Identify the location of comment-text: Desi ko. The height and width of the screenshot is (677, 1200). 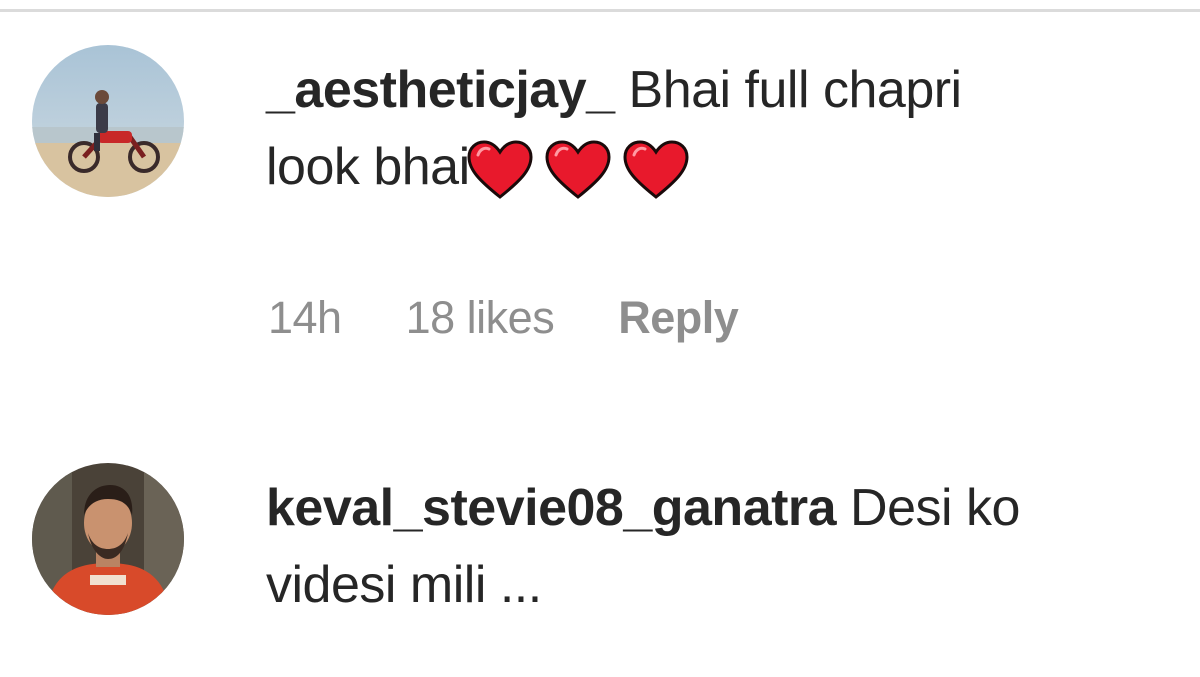
(935, 508).